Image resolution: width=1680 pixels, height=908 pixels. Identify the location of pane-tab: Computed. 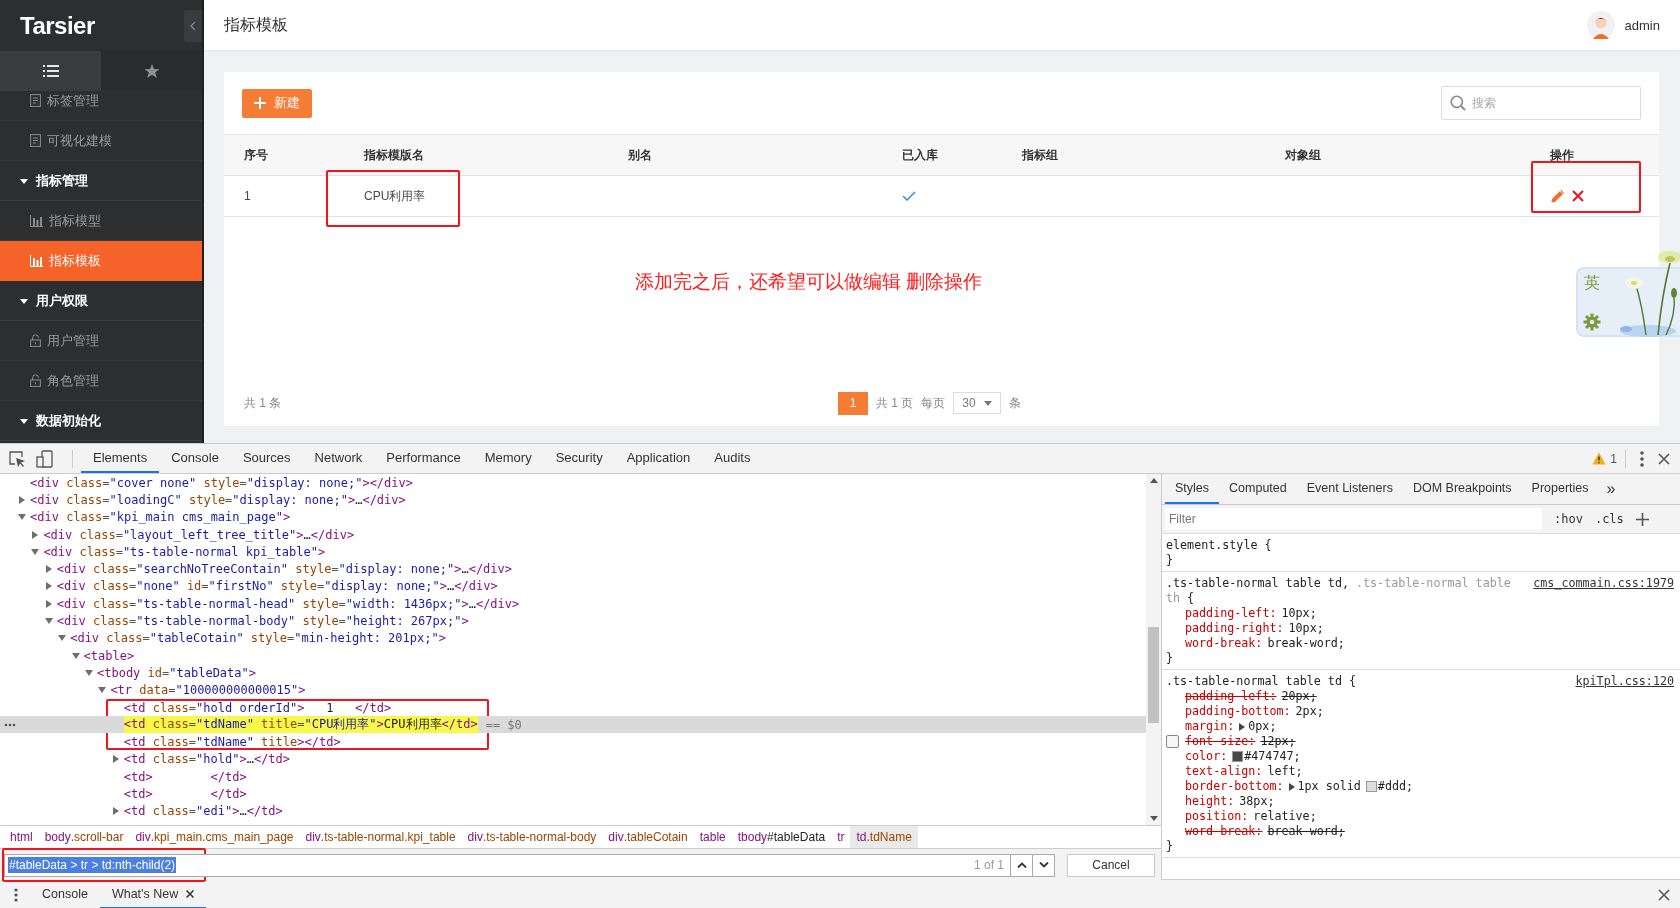
(1258, 489).